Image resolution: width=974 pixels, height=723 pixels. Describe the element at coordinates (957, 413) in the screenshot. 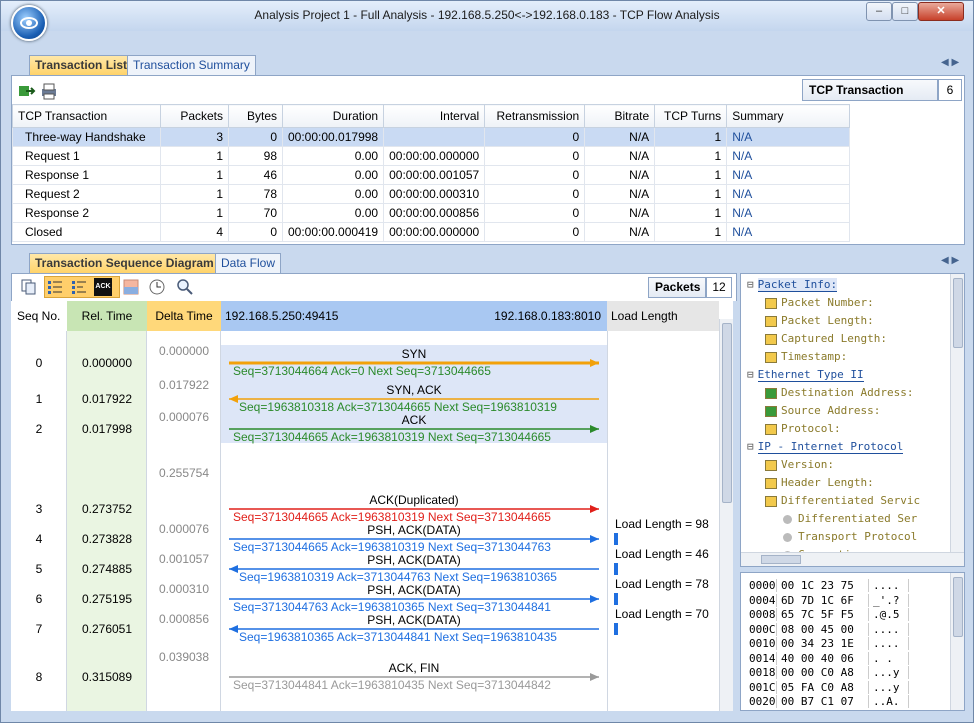

I see `tree-scrollbar-vertical` at that location.